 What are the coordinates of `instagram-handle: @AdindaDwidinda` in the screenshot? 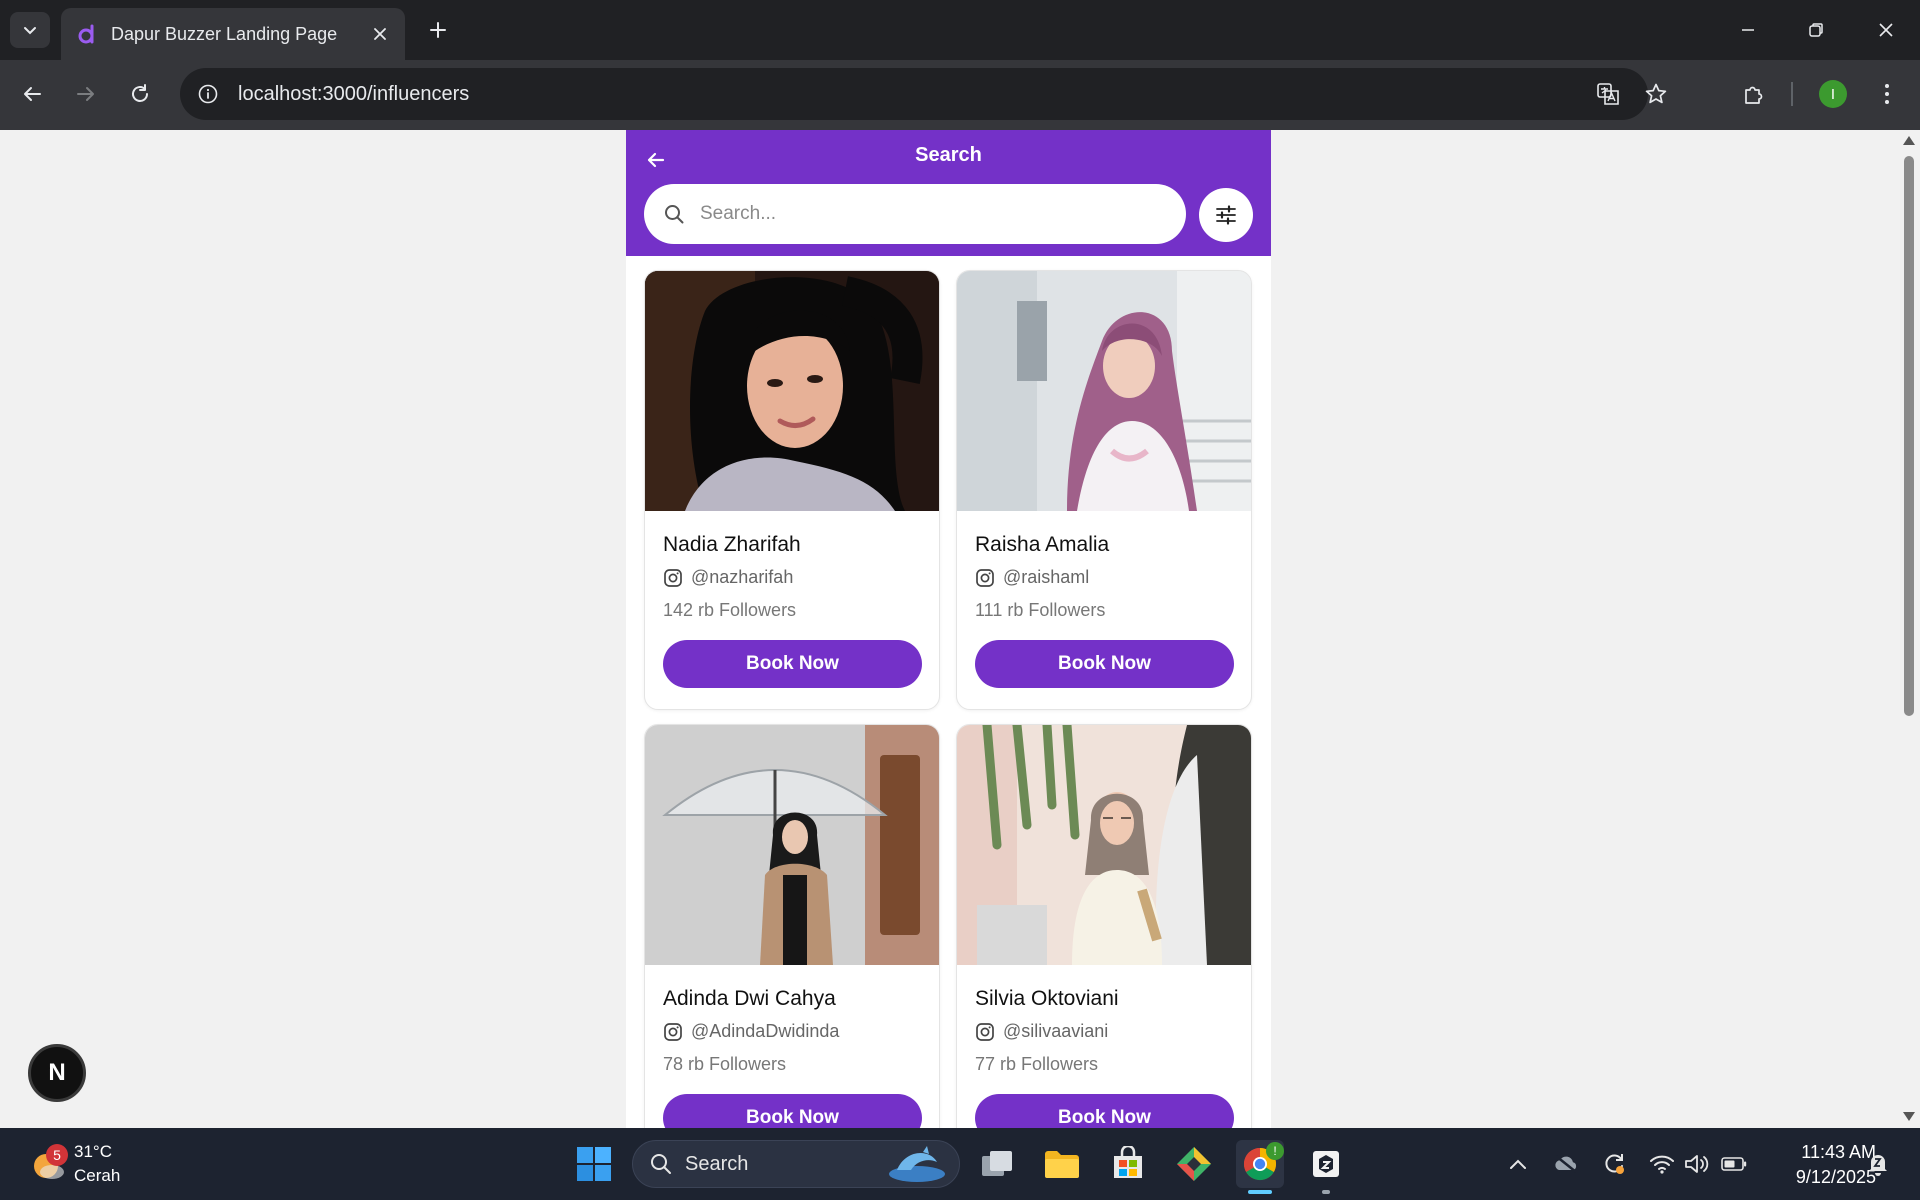 It's located at (765, 1031).